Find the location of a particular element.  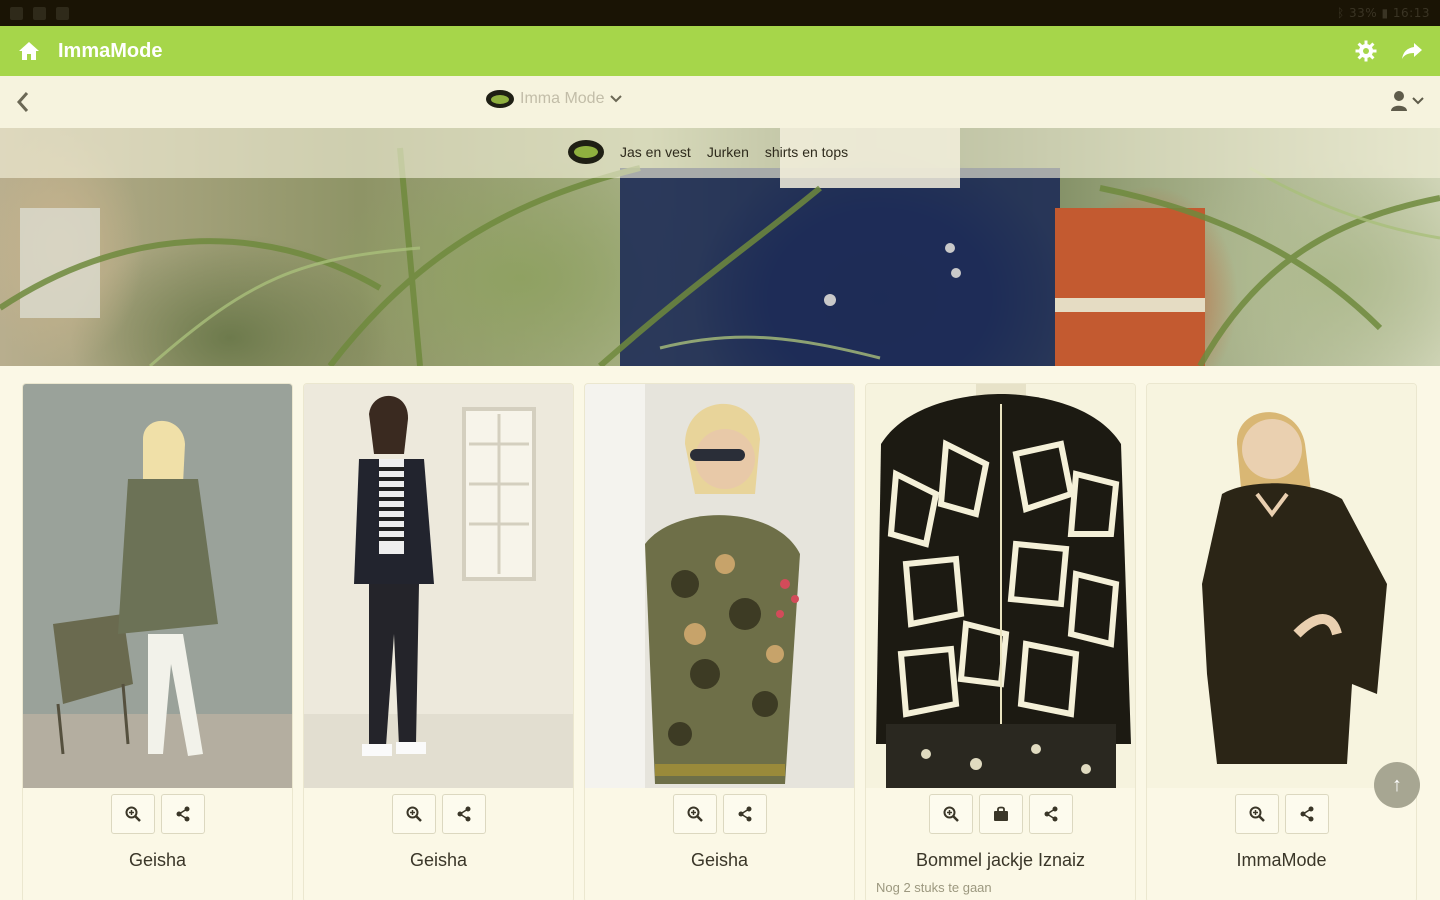

gear-icon is located at coordinates (1366, 51).